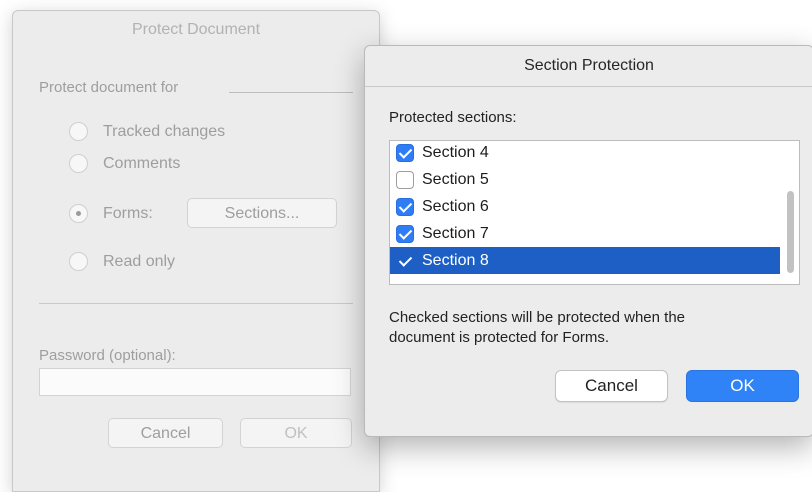 Image resolution: width=812 pixels, height=492 pixels. What do you see at coordinates (455, 260) in the screenshot?
I see `section-label: Section 8` at bounding box center [455, 260].